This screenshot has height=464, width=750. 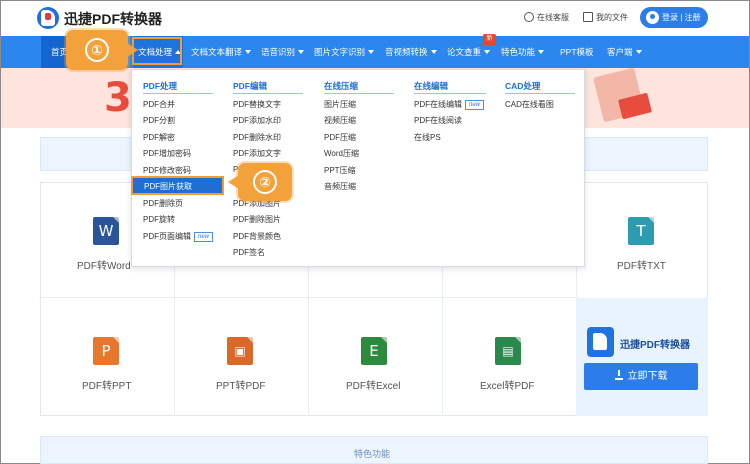 What do you see at coordinates (588, 17) in the screenshot?
I see `file-icon` at bounding box center [588, 17].